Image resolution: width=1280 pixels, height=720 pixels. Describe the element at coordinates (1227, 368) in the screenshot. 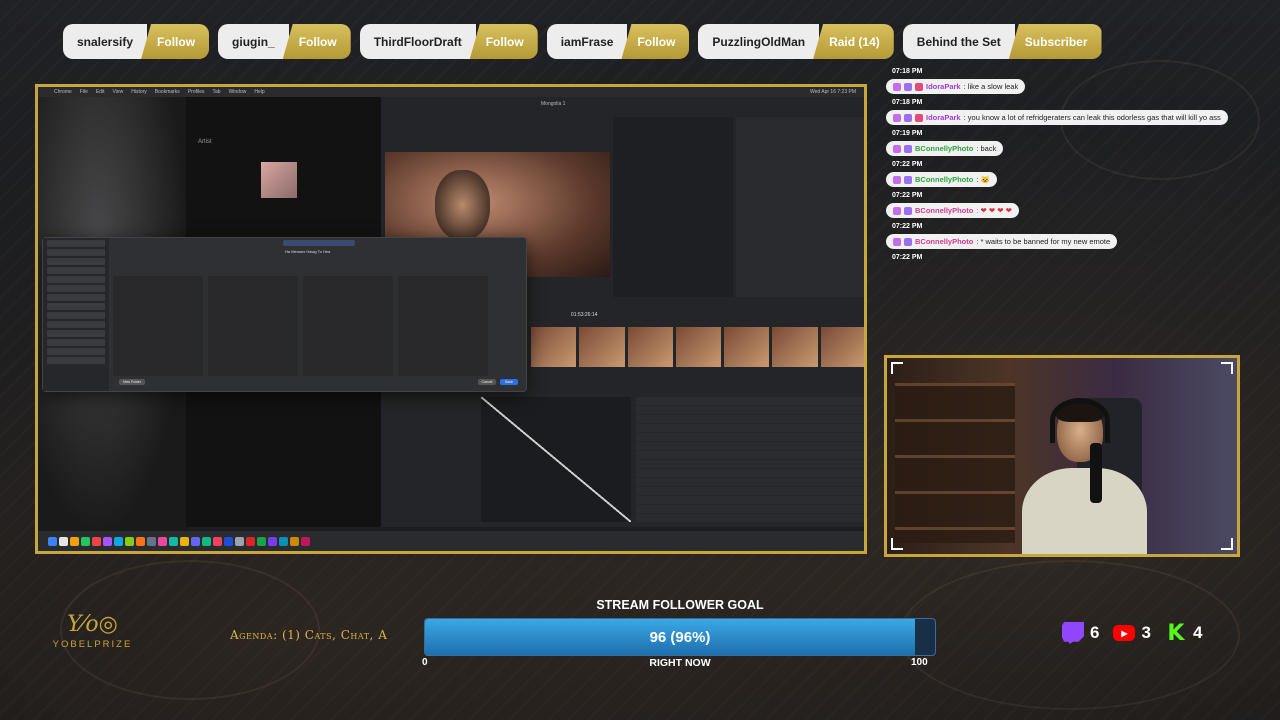

I see `frame-corner` at that location.